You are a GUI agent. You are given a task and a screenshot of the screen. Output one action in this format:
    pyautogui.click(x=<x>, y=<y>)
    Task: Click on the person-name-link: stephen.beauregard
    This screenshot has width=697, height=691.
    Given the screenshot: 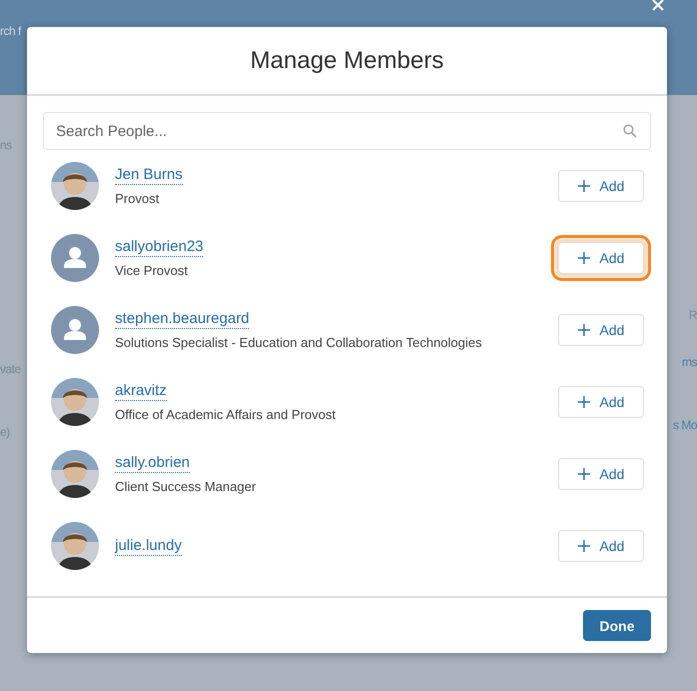 What is the action you would take?
    pyautogui.click(x=182, y=319)
    